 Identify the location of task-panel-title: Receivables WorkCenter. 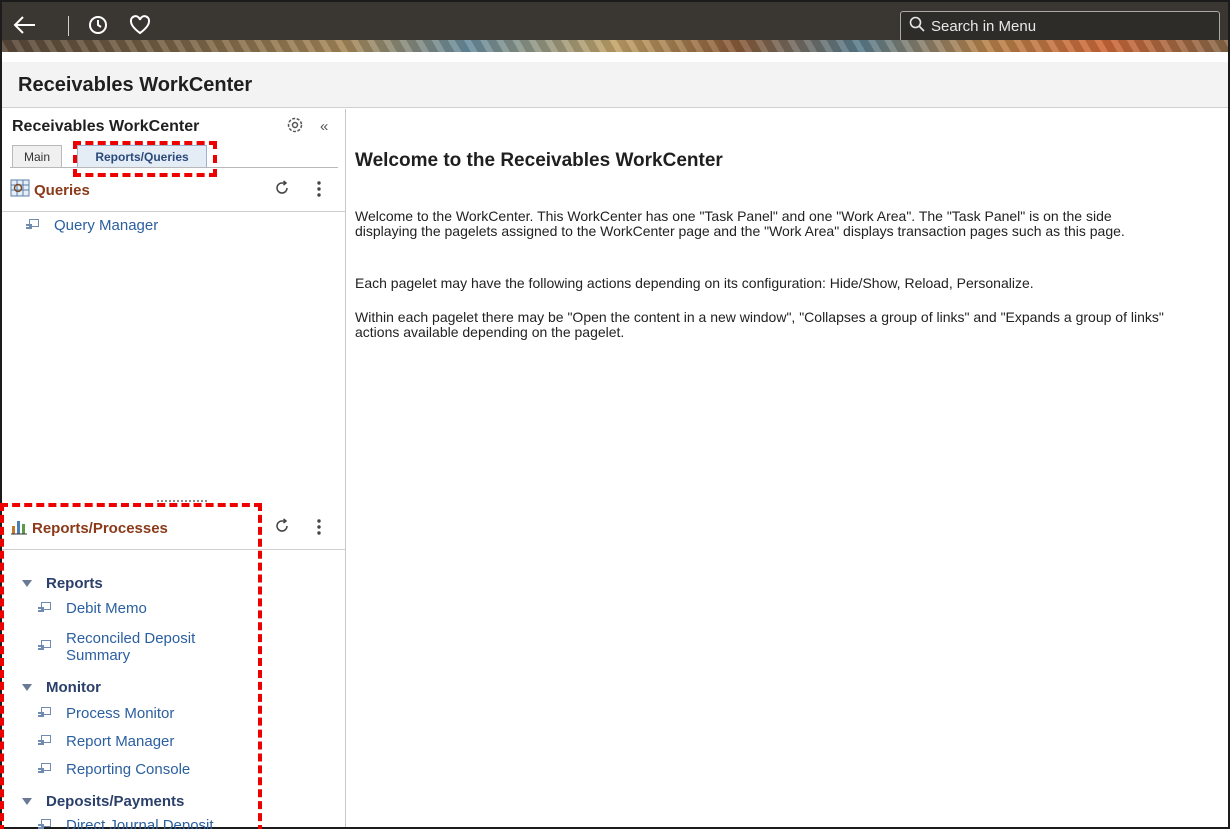
(106, 126).